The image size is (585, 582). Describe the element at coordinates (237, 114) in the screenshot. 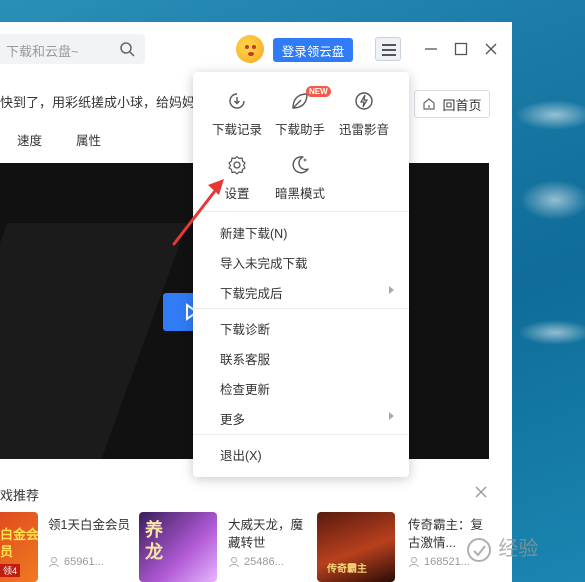

I see `menu-tile-download-history: 下载记录` at that location.